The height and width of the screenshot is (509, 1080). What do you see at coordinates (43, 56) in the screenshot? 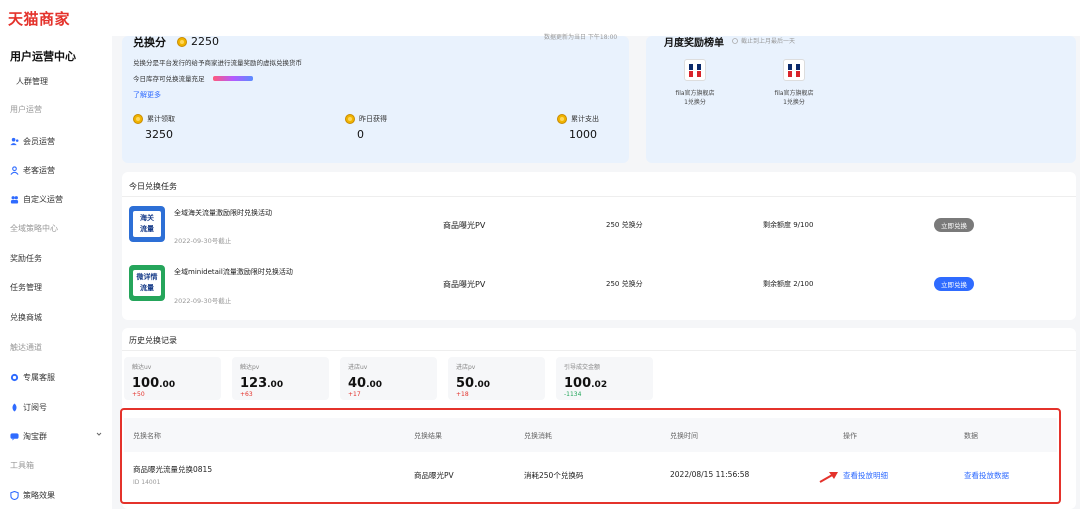
I see `sidebar-title: 用户运营中心` at bounding box center [43, 56].